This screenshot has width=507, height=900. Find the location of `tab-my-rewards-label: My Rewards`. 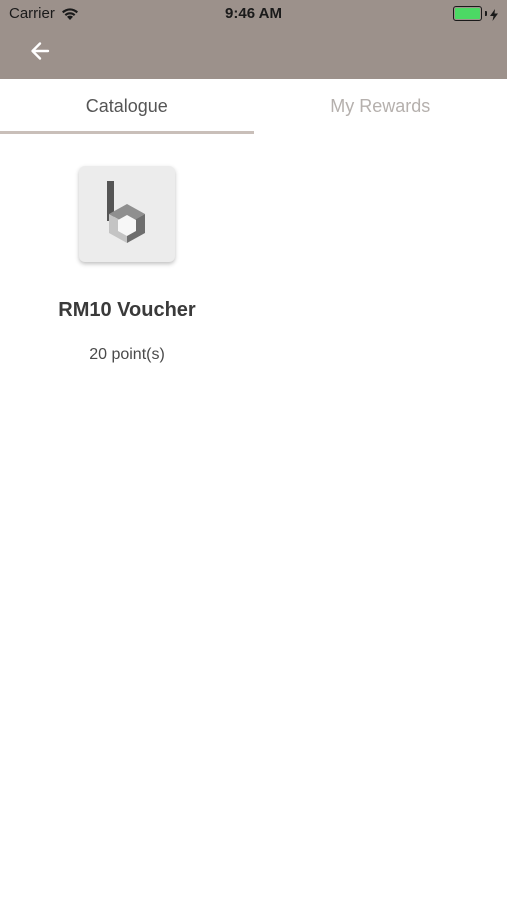

tab-my-rewards-label: My Rewards is located at coordinates (380, 106).